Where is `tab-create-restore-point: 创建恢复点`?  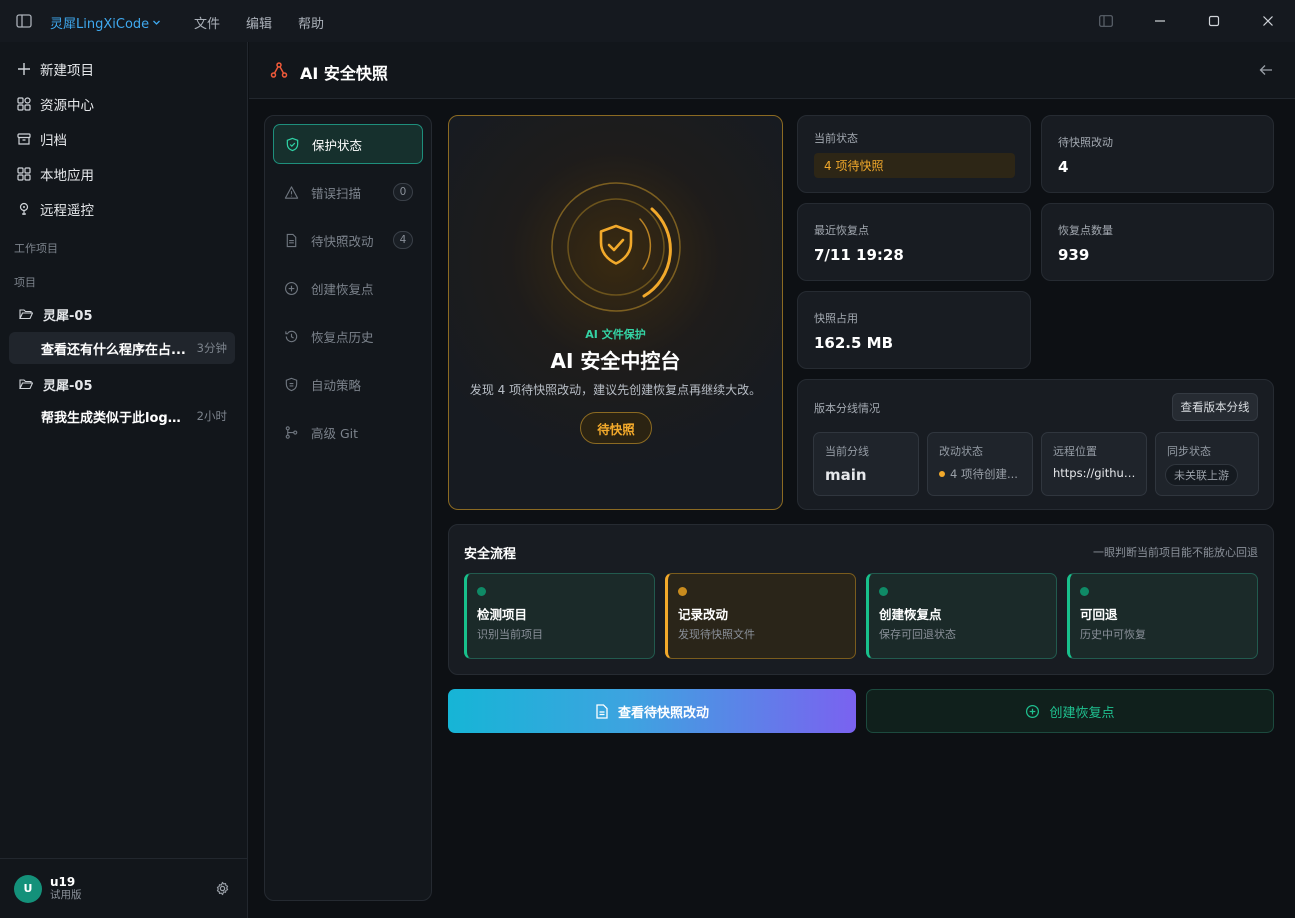 tab-create-restore-point: 创建恢复点 is located at coordinates (348, 288).